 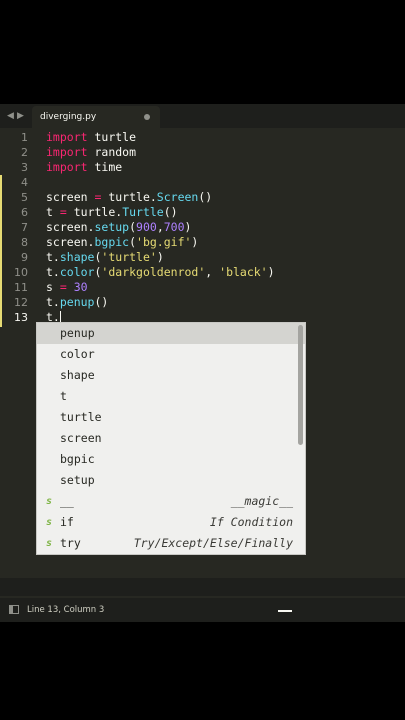 I want to click on autocomplete-item: s try Try/Except/Else/Finally, so click(x=171, y=543).